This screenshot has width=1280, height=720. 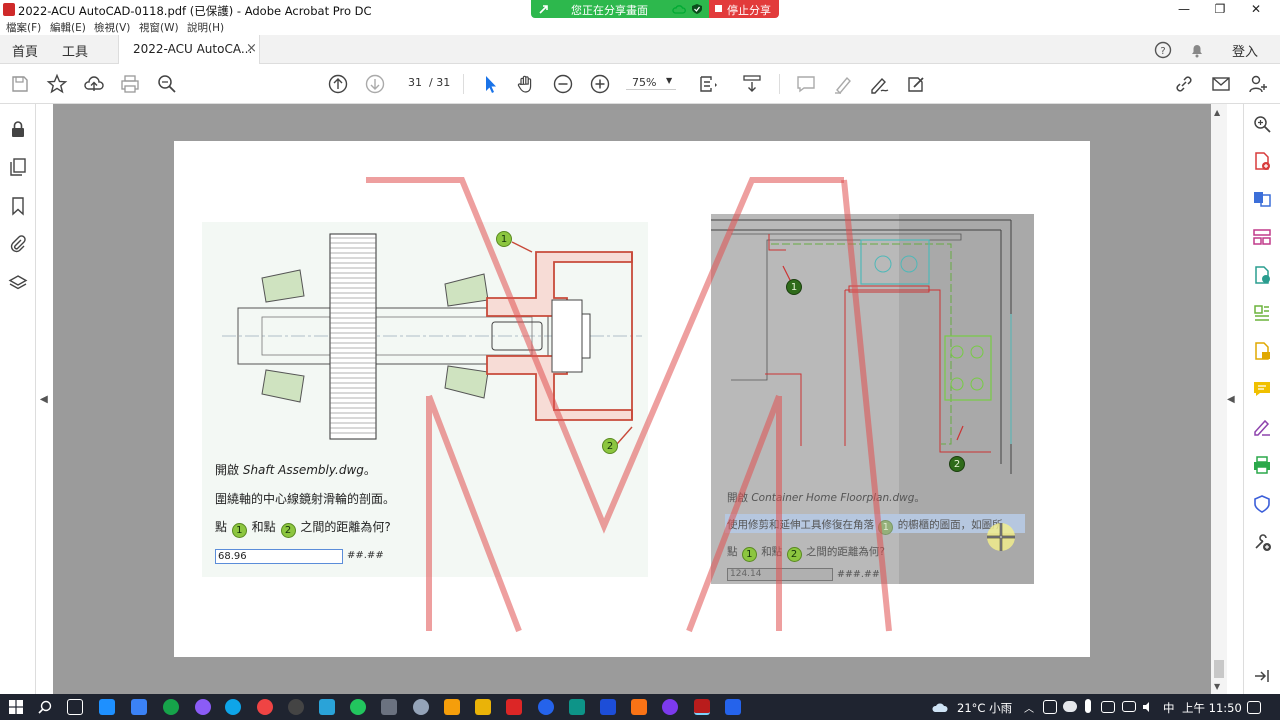 What do you see at coordinates (639, 707) in the screenshot?
I see `inventor-app-icon` at bounding box center [639, 707].